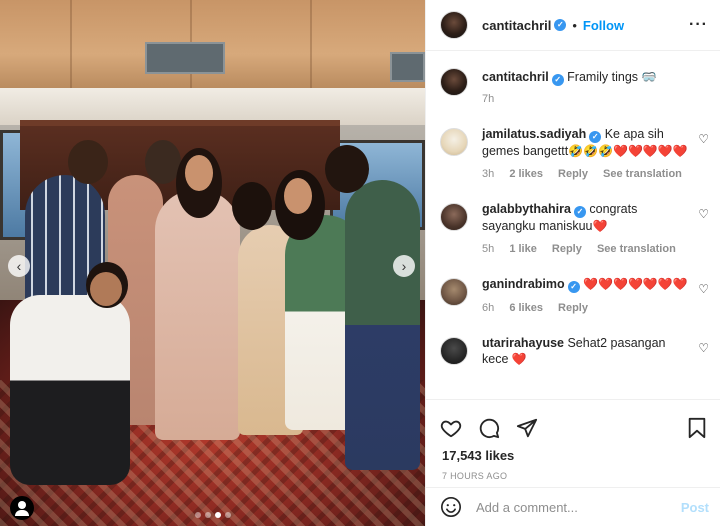  What do you see at coordinates (573, 86) in the screenshot?
I see `caption: cantitachril ✓ Framily tings 🥽 7h` at bounding box center [573, 86].